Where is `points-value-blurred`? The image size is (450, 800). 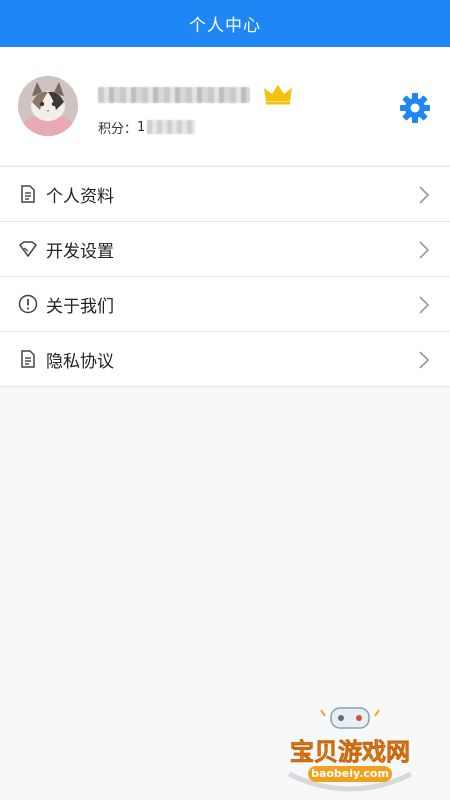 points-value-blurred is located at coordinates (171, 127).